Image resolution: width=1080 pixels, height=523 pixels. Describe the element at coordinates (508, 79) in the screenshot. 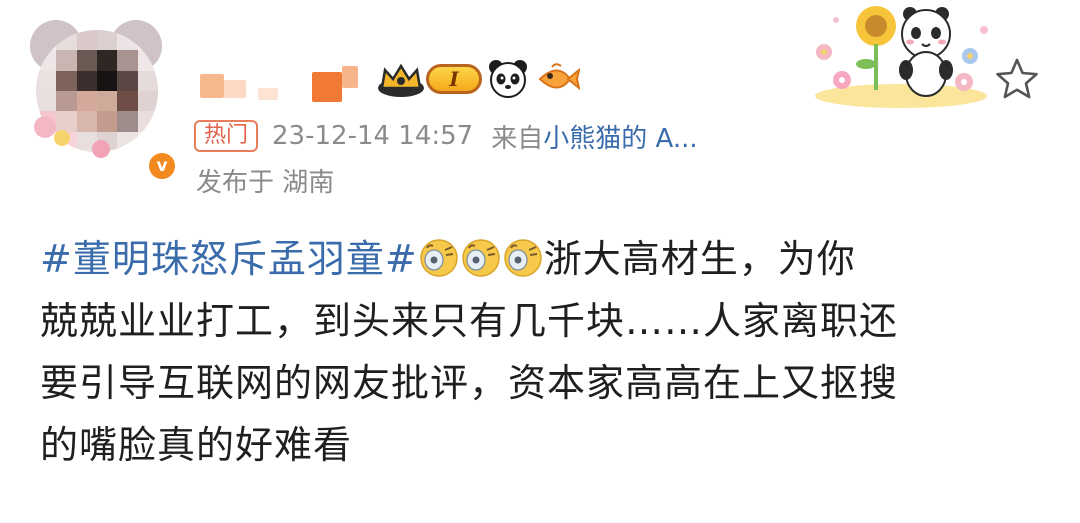

I see `panda-emoji-icon` at that location.